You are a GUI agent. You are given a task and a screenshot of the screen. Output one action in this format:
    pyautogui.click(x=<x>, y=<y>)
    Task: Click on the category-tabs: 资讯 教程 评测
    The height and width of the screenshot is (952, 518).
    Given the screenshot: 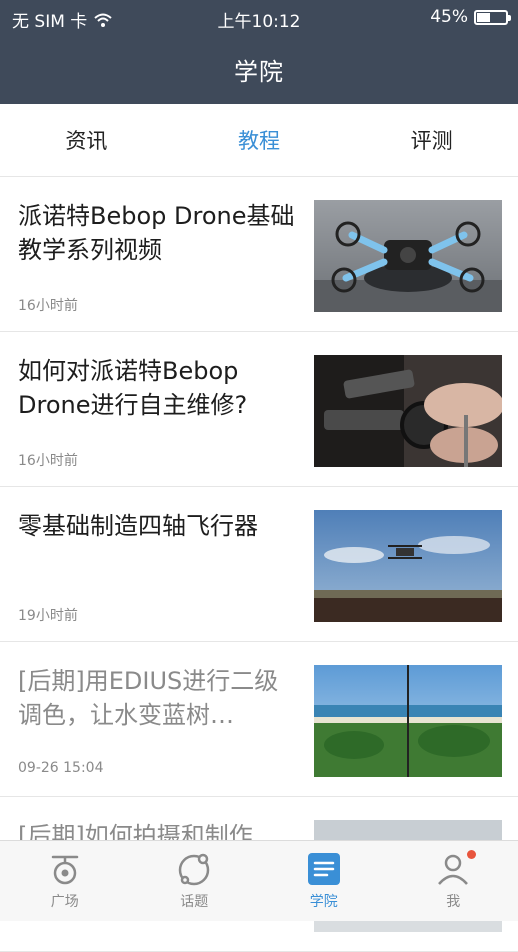 What is the action you would take?
    pyautogui.click(x=259, y=140)
    